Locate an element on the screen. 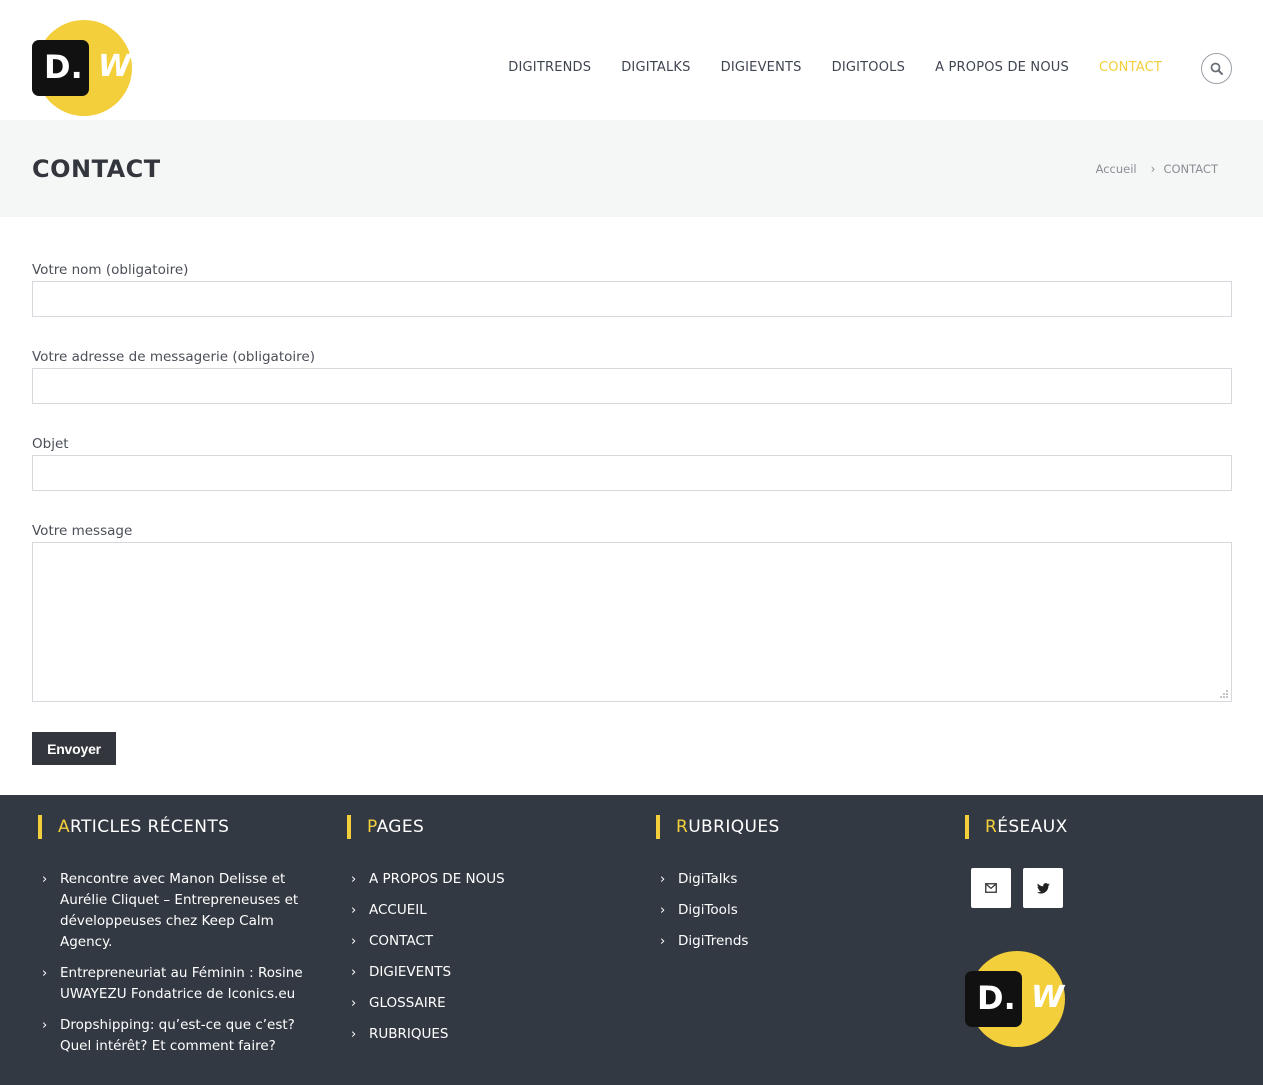 The height and width of the screenshot is (1085, 1263). footer-reseaux: RÉSEAUX is located at coordinates (1095, 827).